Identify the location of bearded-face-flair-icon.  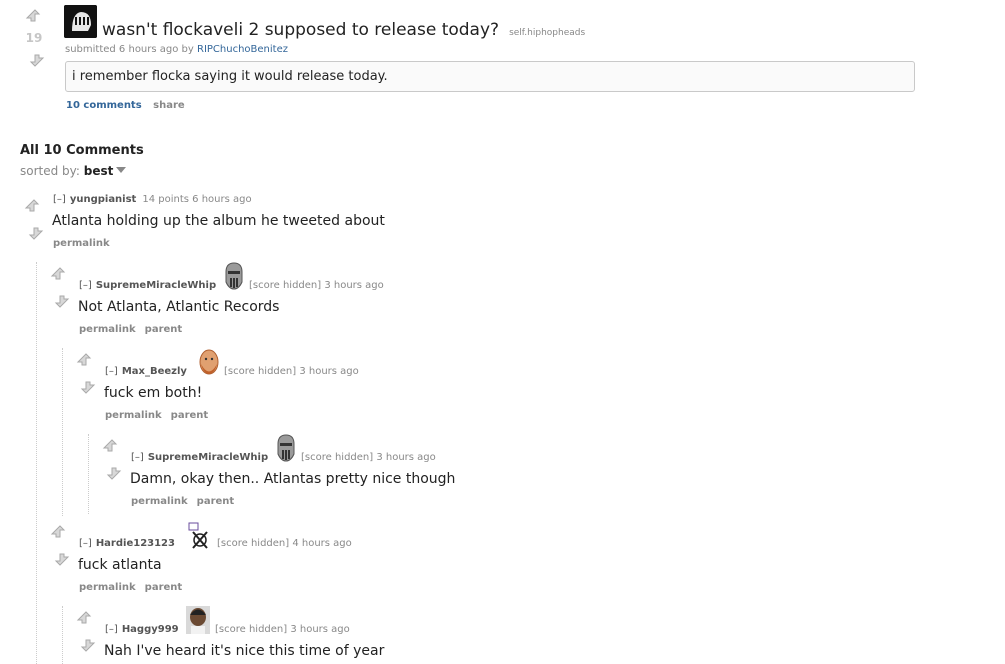
(209, 362).